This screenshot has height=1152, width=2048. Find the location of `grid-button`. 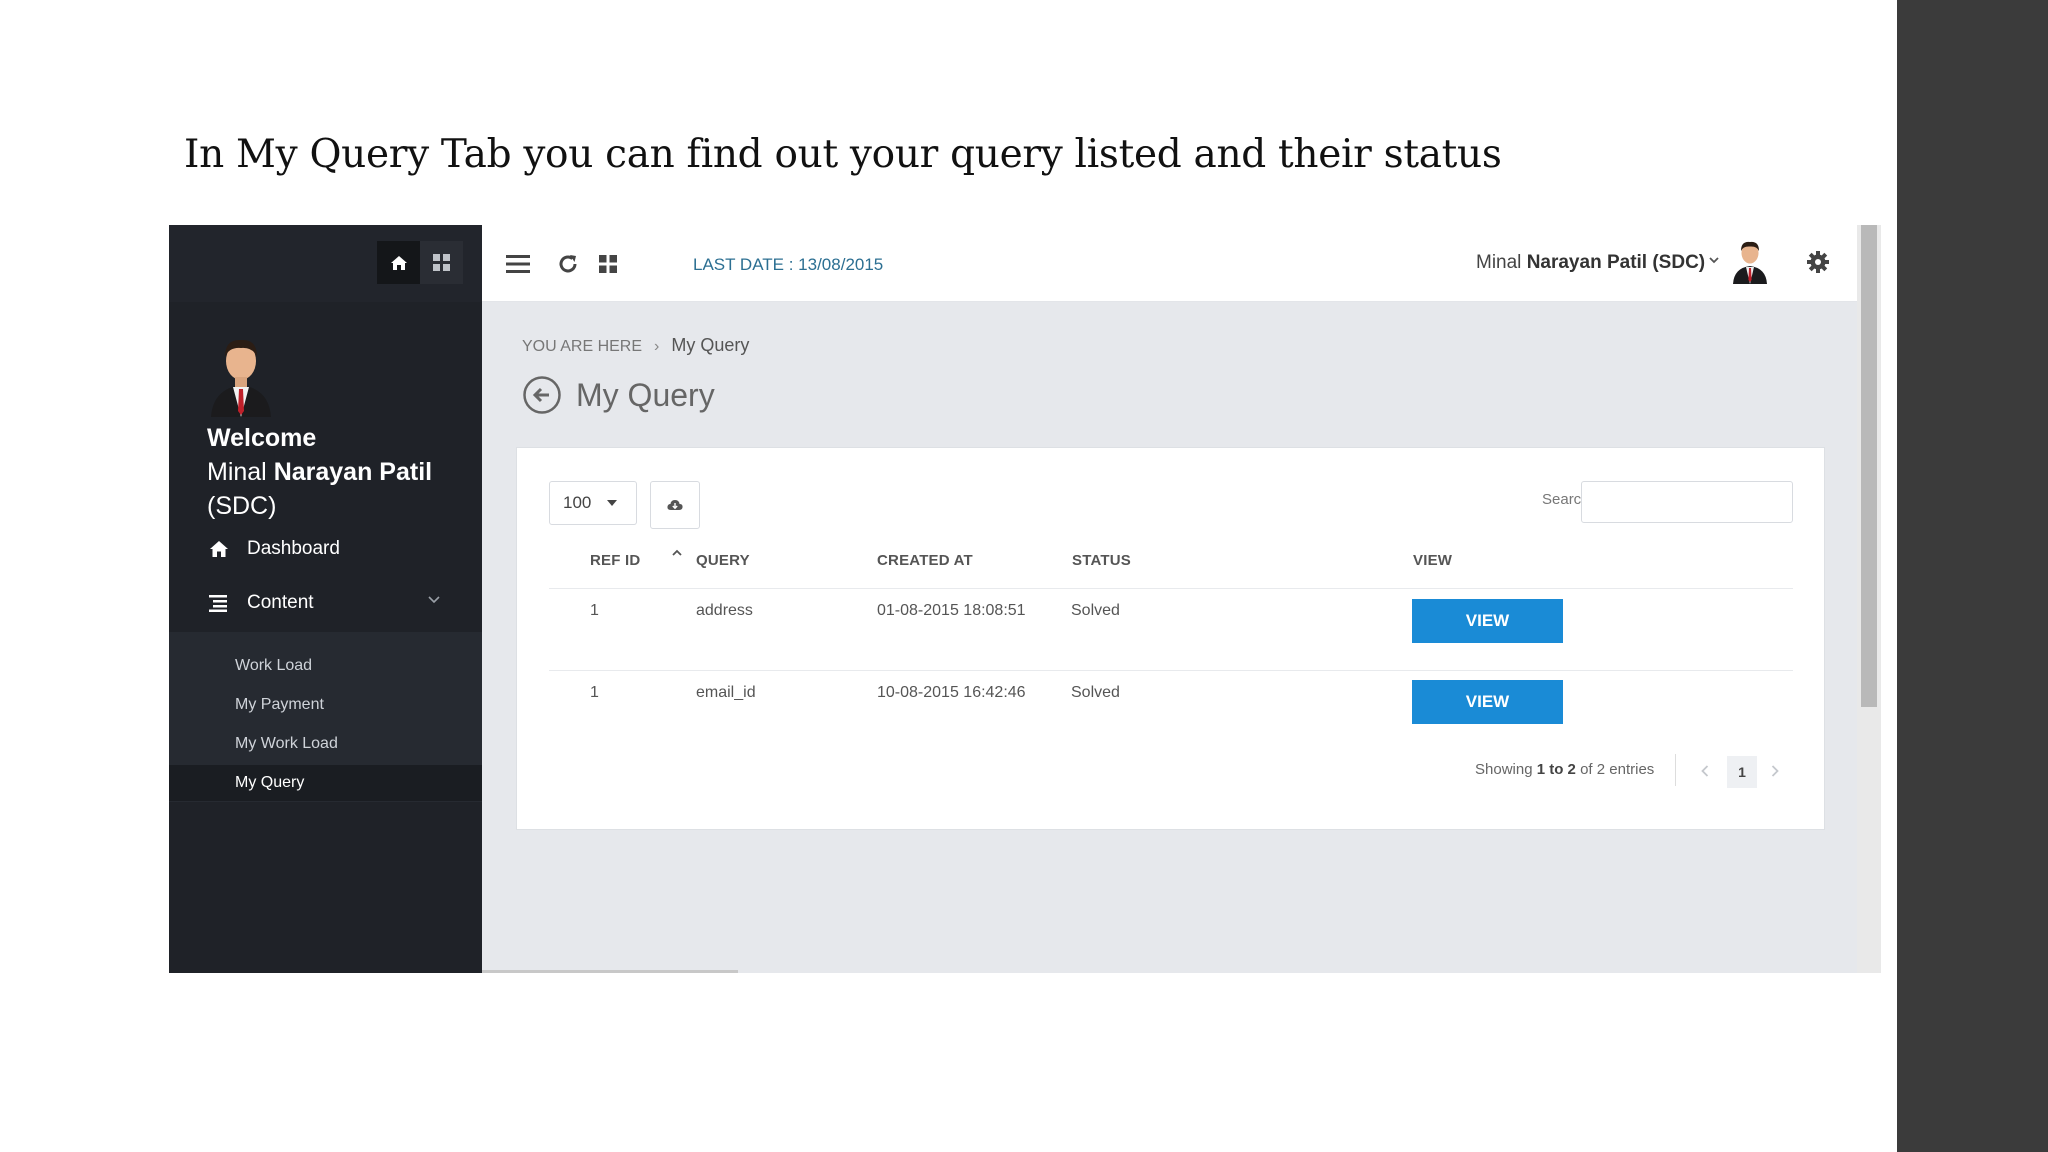

grid-button is located at coordinates (441, 262).